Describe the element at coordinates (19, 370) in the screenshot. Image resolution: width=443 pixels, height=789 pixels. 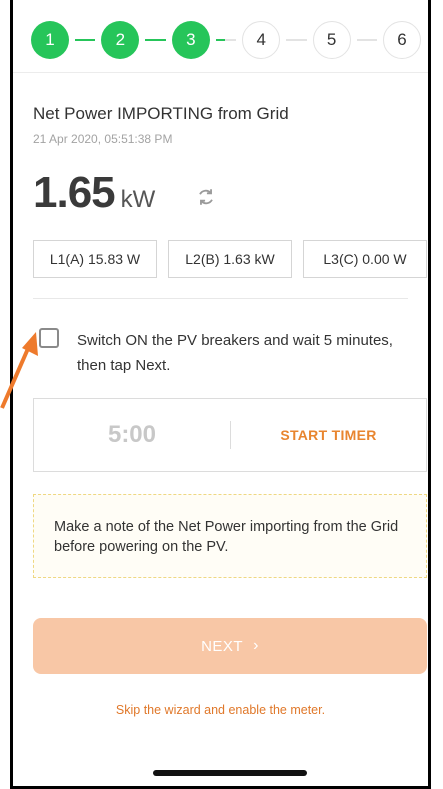
I see `annotation-arrow-icon` at that location.